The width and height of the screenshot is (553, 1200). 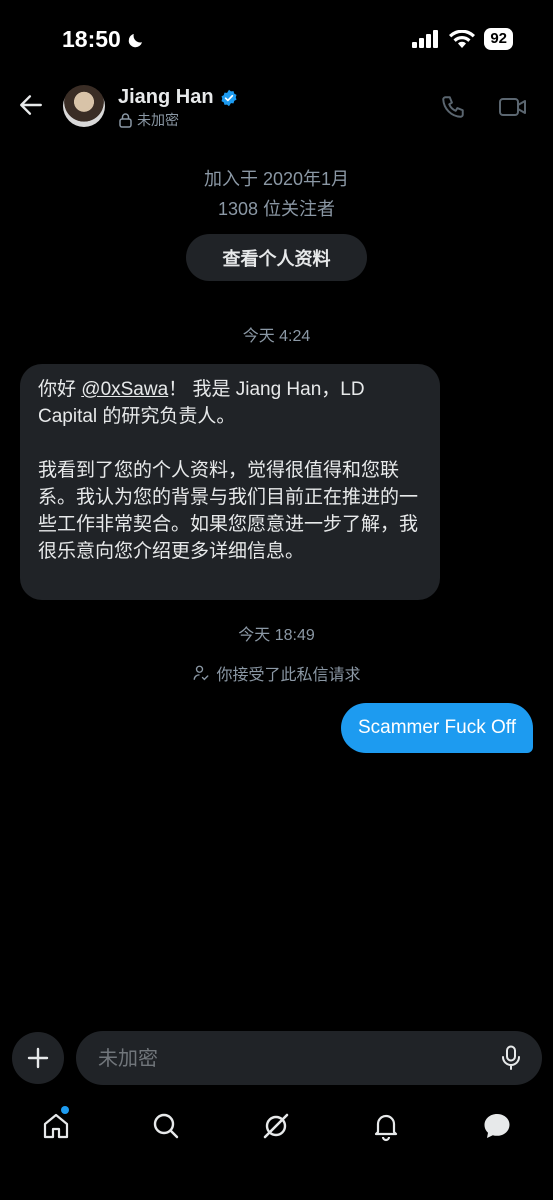 I want to click on avatar, so click(x=84, y=106).